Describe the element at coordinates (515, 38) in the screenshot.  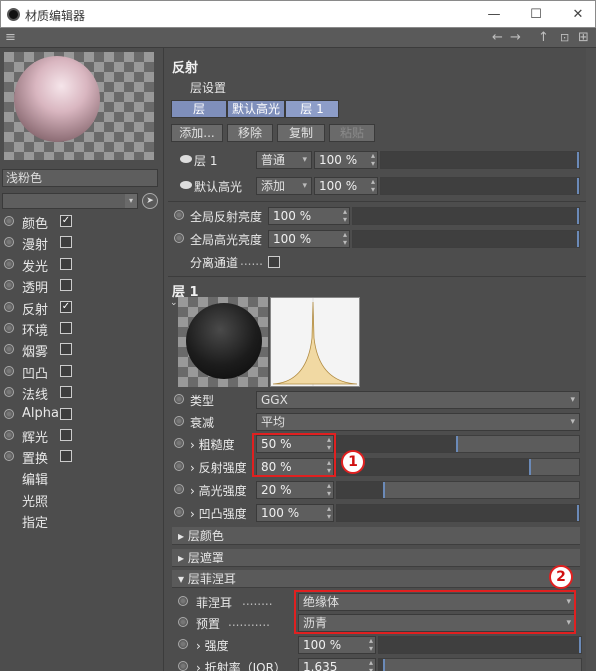
I see `forward-arrow-icon: →` at that location.